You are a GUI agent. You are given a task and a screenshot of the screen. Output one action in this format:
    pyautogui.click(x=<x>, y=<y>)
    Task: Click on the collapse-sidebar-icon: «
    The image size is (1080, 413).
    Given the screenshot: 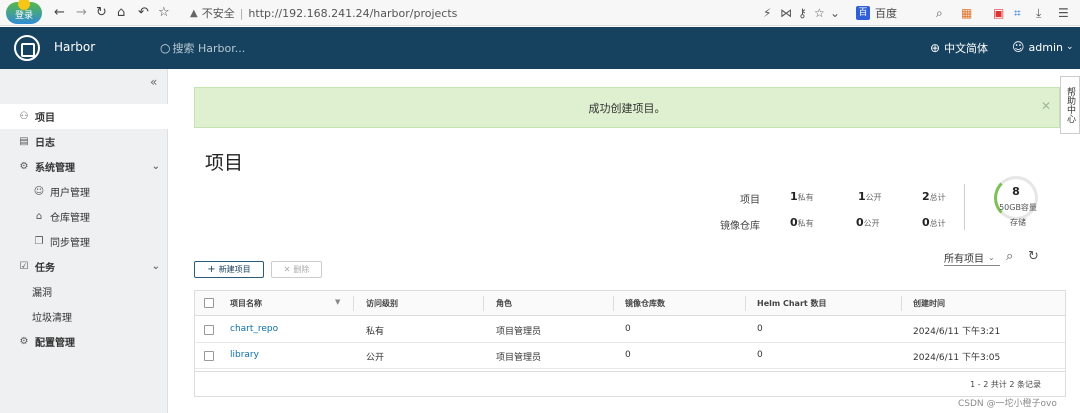 What is the action you would take?
    pyautogui.click(x=153, y=82)
    